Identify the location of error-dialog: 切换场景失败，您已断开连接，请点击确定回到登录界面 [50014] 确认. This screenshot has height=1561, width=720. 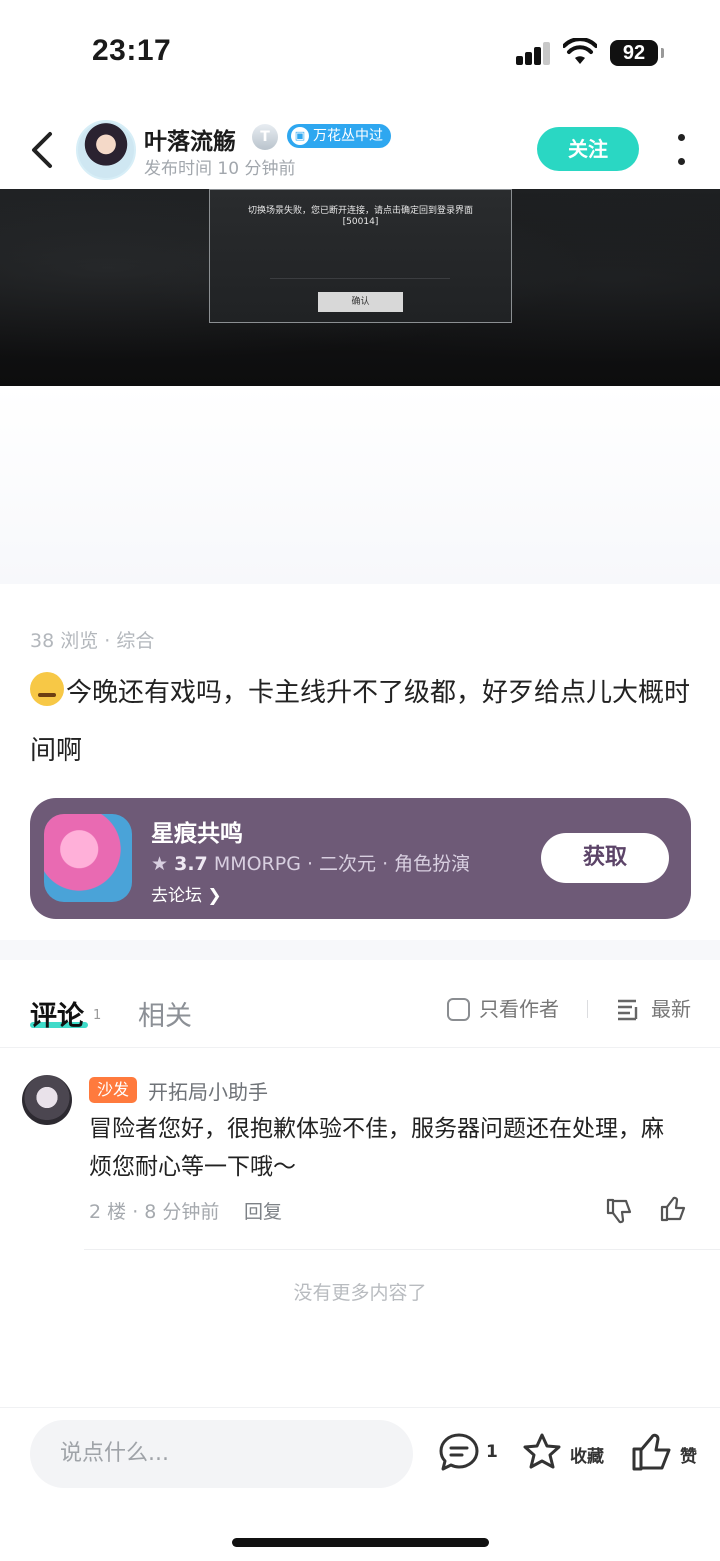
(360, 256).